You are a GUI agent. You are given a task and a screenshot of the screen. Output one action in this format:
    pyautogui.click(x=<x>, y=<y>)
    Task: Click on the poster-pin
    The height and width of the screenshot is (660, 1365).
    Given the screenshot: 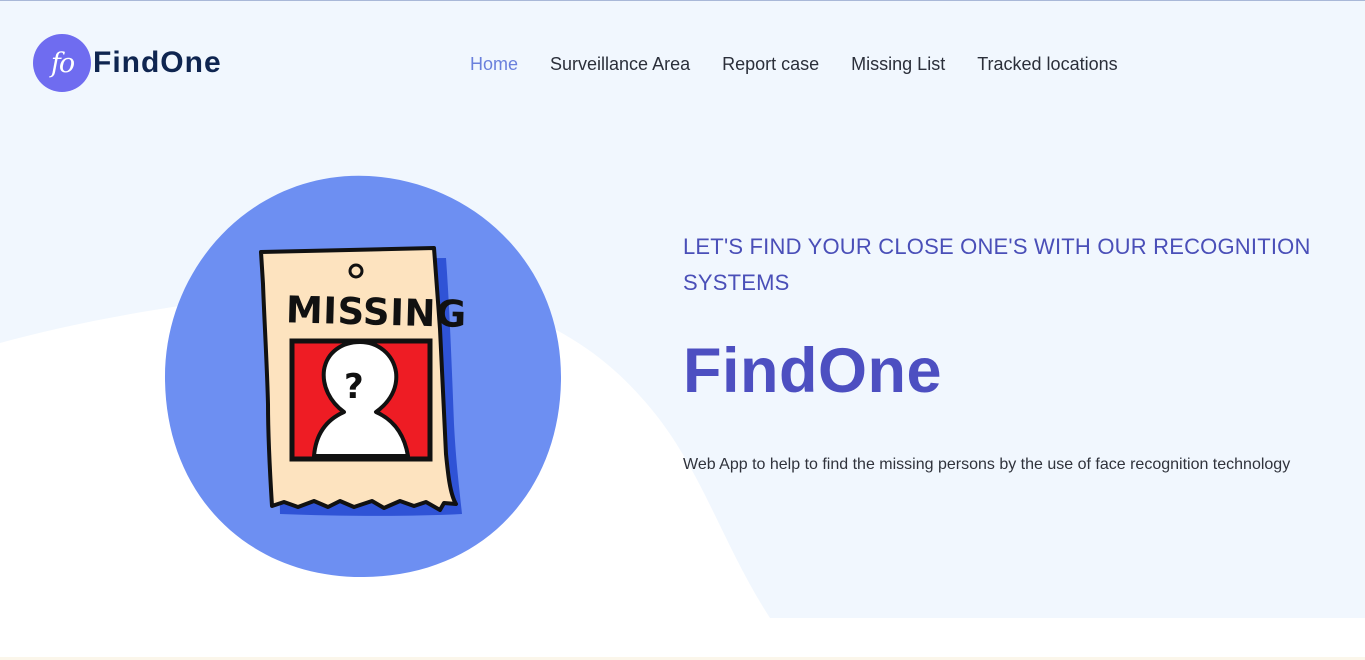 What is the action you would take?
    pyautogui.click(x=356, y=271)
    